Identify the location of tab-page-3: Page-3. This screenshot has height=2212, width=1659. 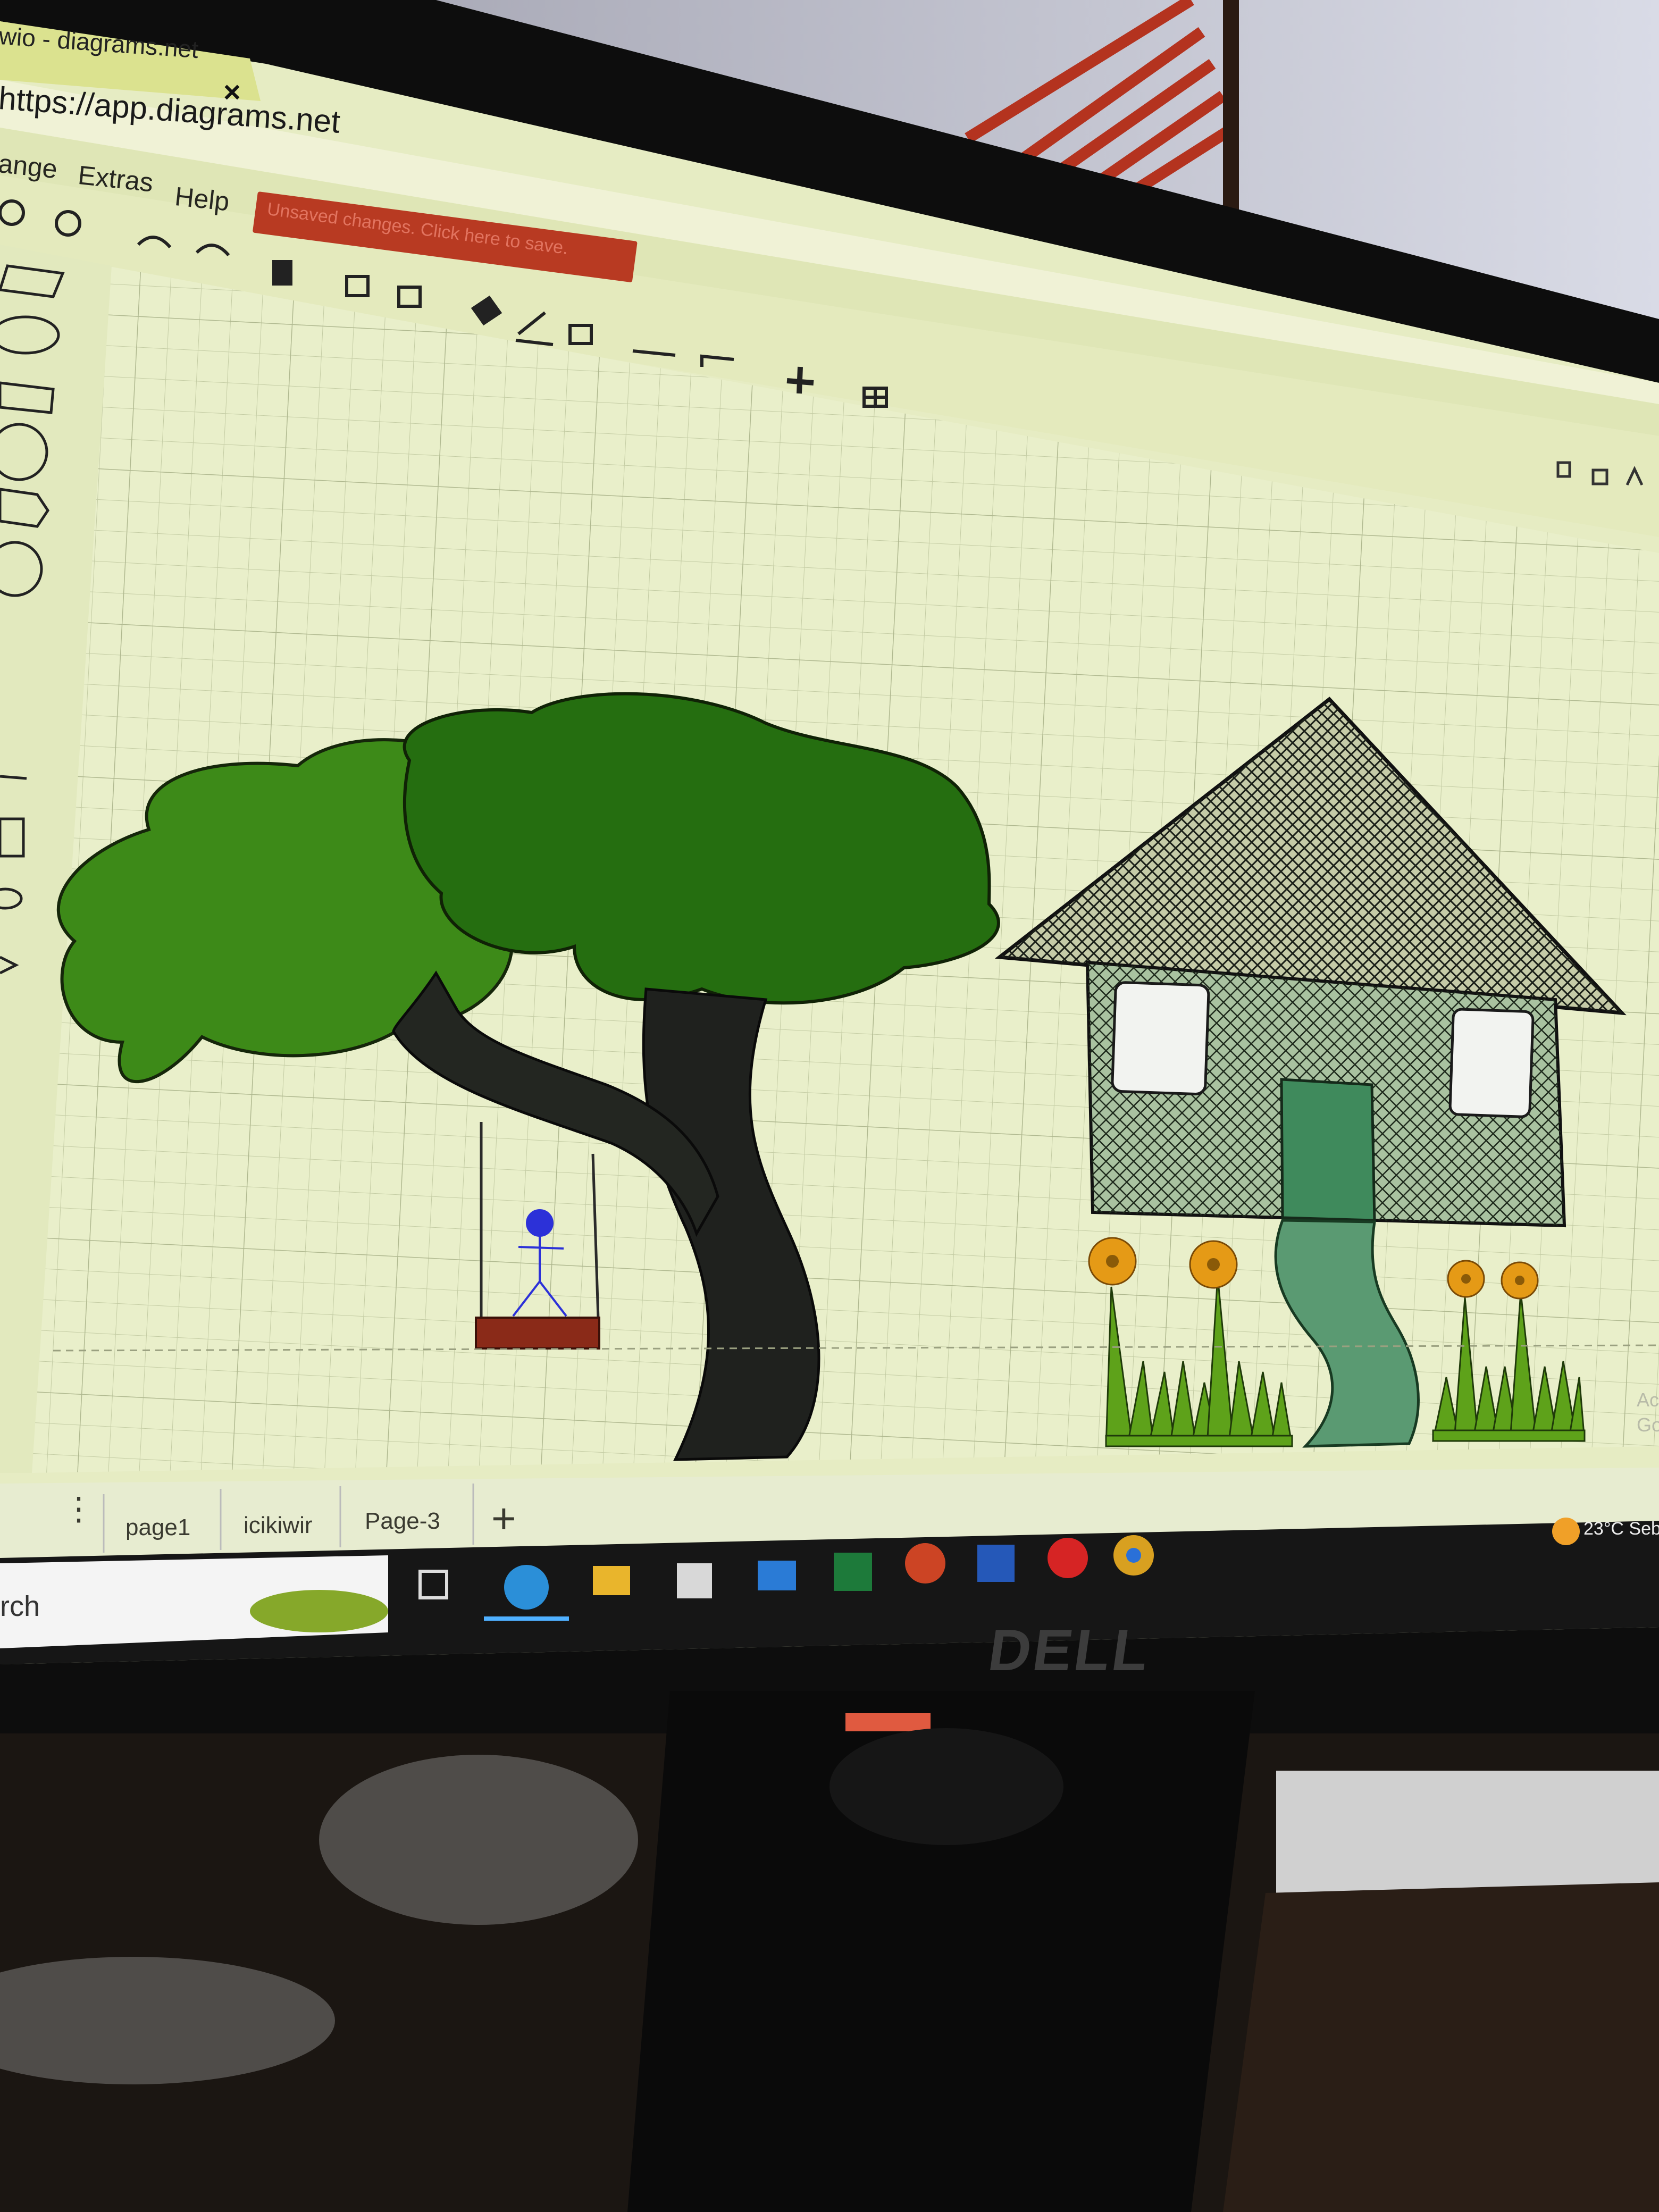
(402, 1521).